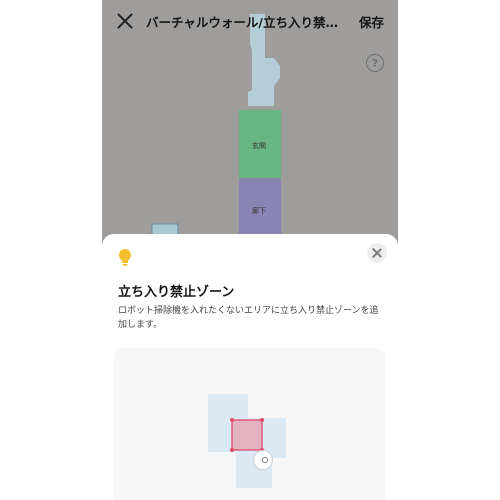  What do you see at coordinates (259, 146) in the screenshot?
I see `room-label-entrance: 玄関` at bounding box center [259, 146].